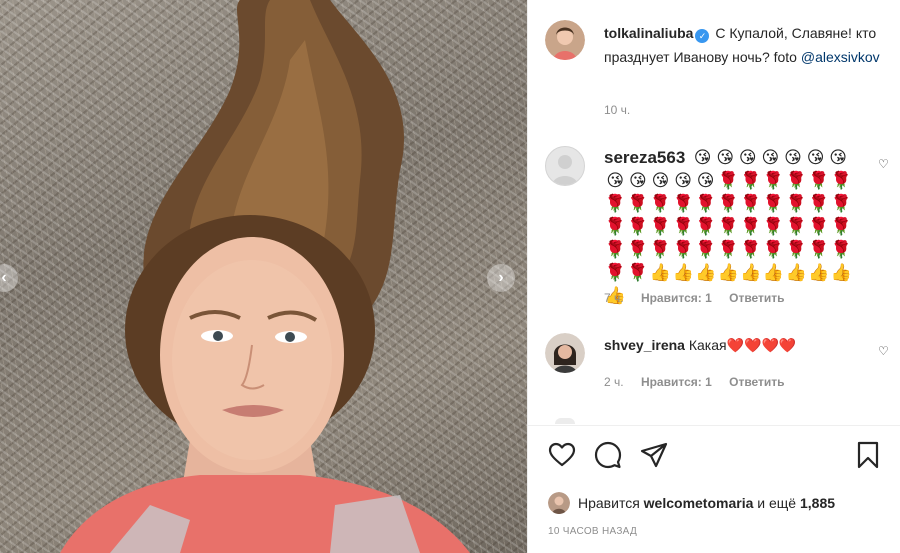 The image size is (900, 553). What do you see at coordinates (868, 455) in the screenshot?
I see `save-bookmark-icon` at bounding box center [868, 455].